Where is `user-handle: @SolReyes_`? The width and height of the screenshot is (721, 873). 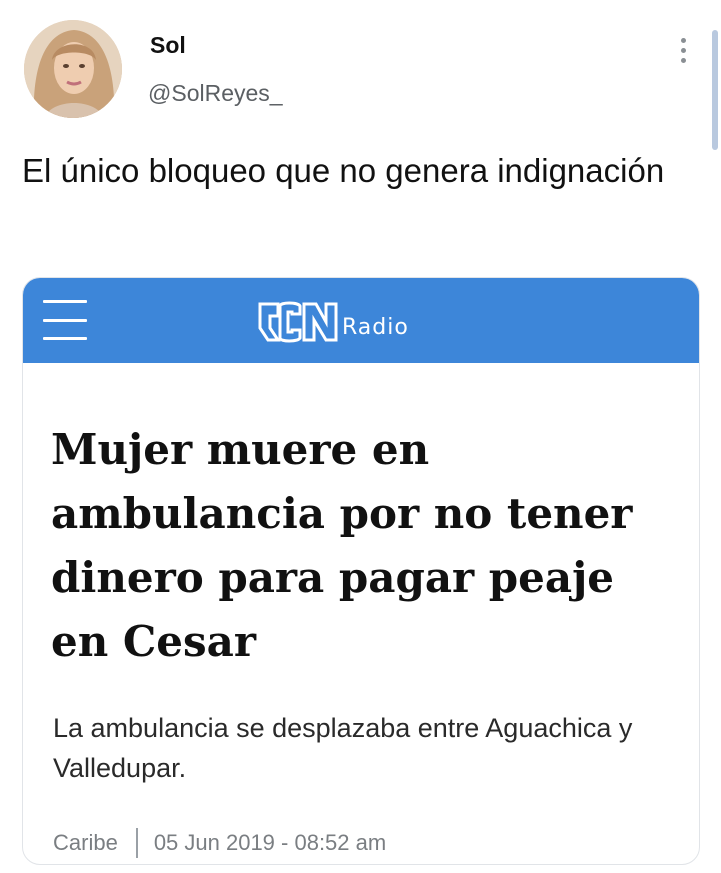 user-handle: @SolReyes_ is located at coordinates (215, 93).